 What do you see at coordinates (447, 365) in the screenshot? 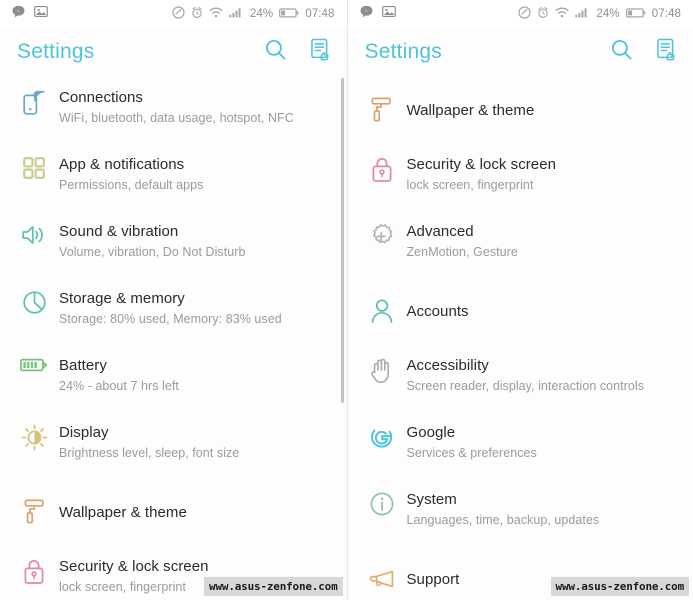
I see `list-item-title: Accessibility` at bounding box center [447, 365].